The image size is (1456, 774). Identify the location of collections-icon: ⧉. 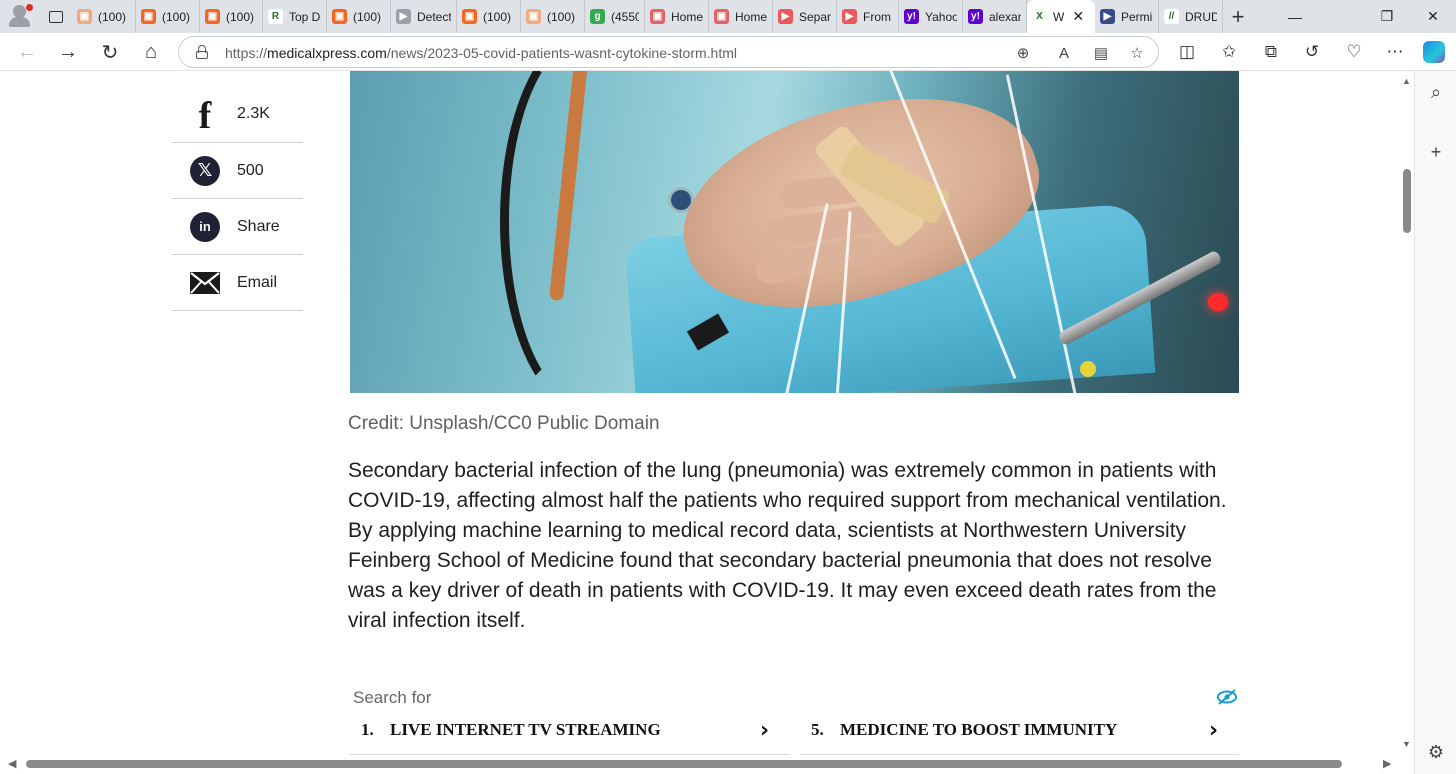
(1271, 52).